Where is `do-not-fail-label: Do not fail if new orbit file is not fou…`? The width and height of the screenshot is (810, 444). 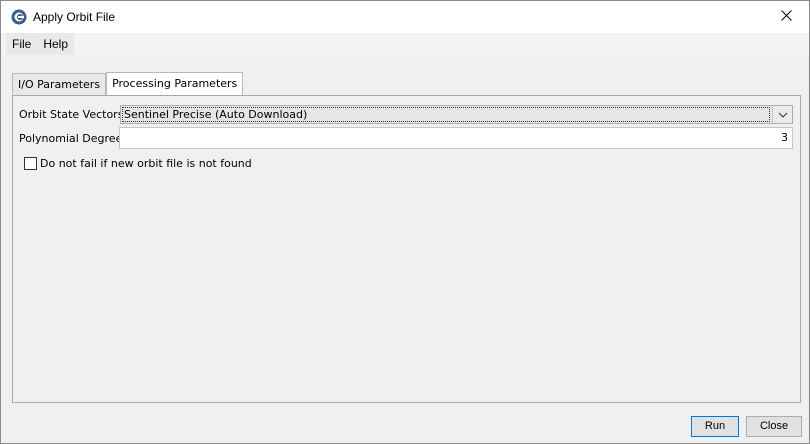
do-not-fail-label: Do not fail if new orbit file is not fou… is located at coordinates (146, 163).